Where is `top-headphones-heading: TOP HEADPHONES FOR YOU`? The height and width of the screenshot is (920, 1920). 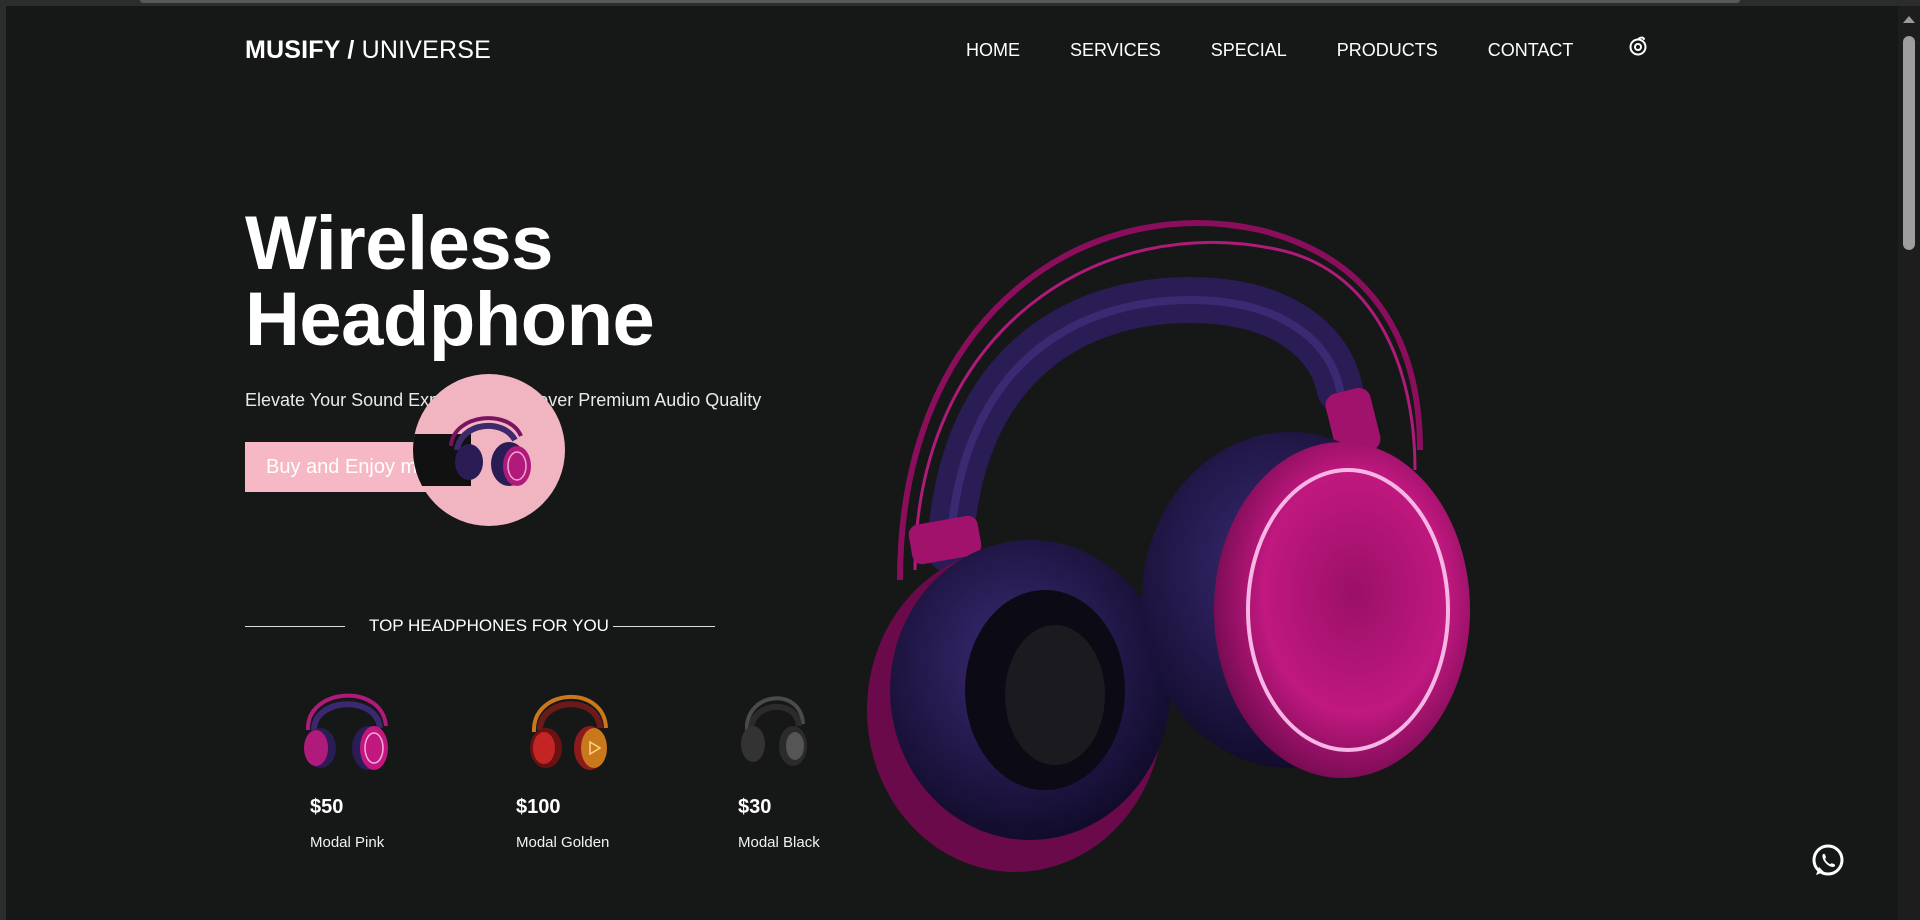 top-headphones-heading: TOP HEADPHONES FOR YOU is located at coordinates (480, 626).